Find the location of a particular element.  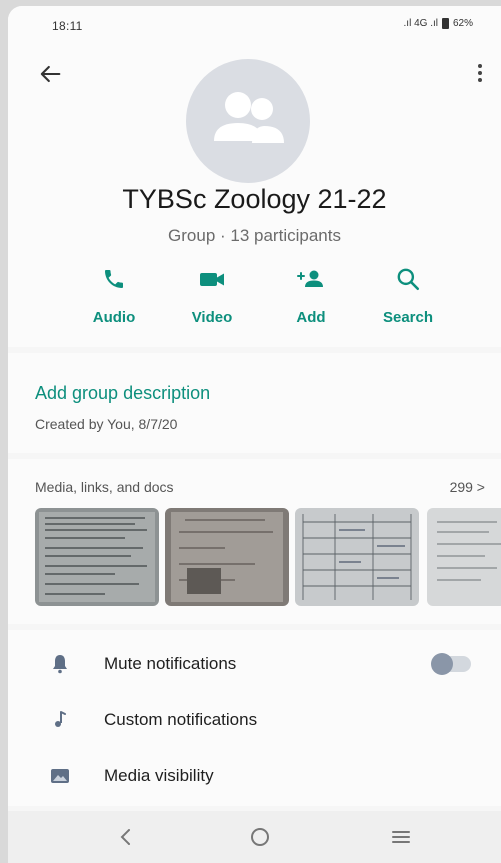

mute-notifications-label: Mute notifications is located at coordinates (170, 663).